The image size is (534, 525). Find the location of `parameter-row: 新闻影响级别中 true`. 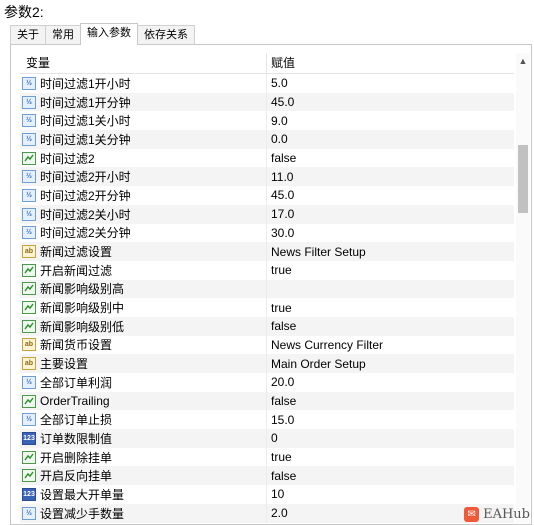

parameter-row: 新闻影响级别中 true is located at coordinates (267, 307).